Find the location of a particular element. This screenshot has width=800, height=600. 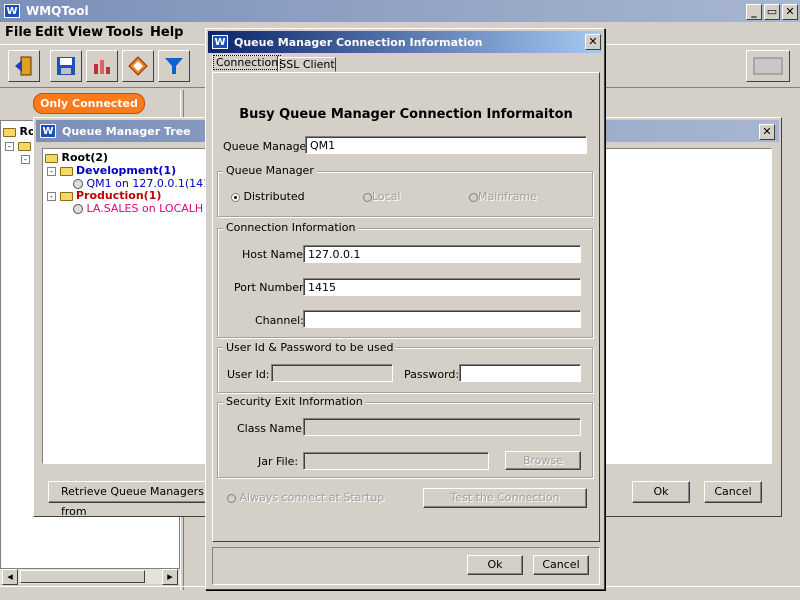

scroll-left-icon: ◂ is located at coordinates (10, 577).